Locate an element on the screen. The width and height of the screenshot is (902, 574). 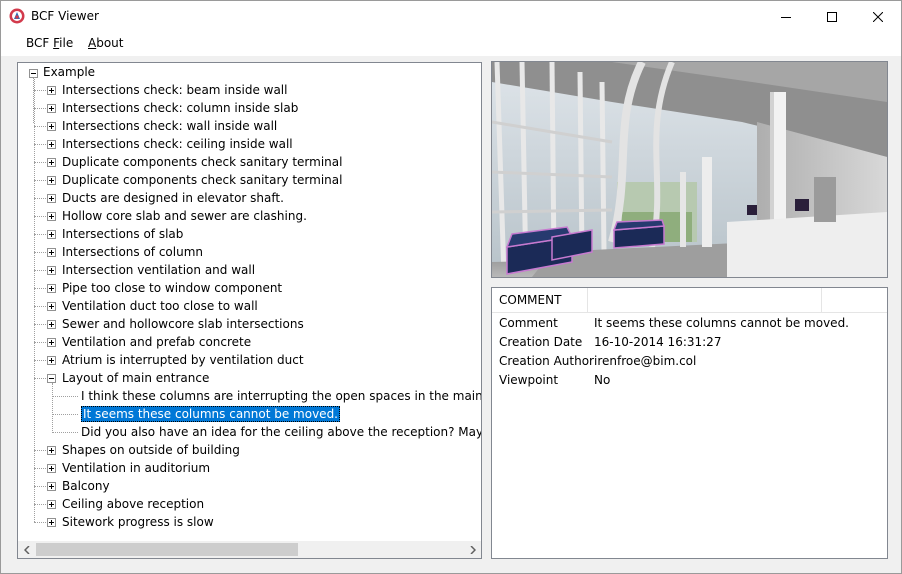
close-icon is located at coordinates (878, 16).